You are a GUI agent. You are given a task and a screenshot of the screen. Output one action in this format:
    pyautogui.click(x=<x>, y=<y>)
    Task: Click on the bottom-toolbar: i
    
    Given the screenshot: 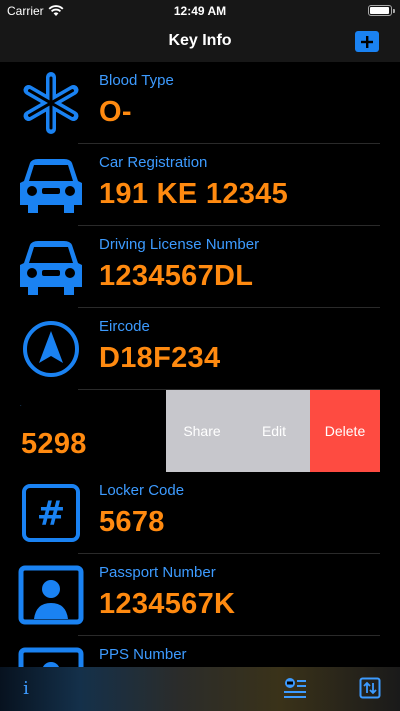 What is the action you would take?
    pyautogui.click(x=200, y=689)
    